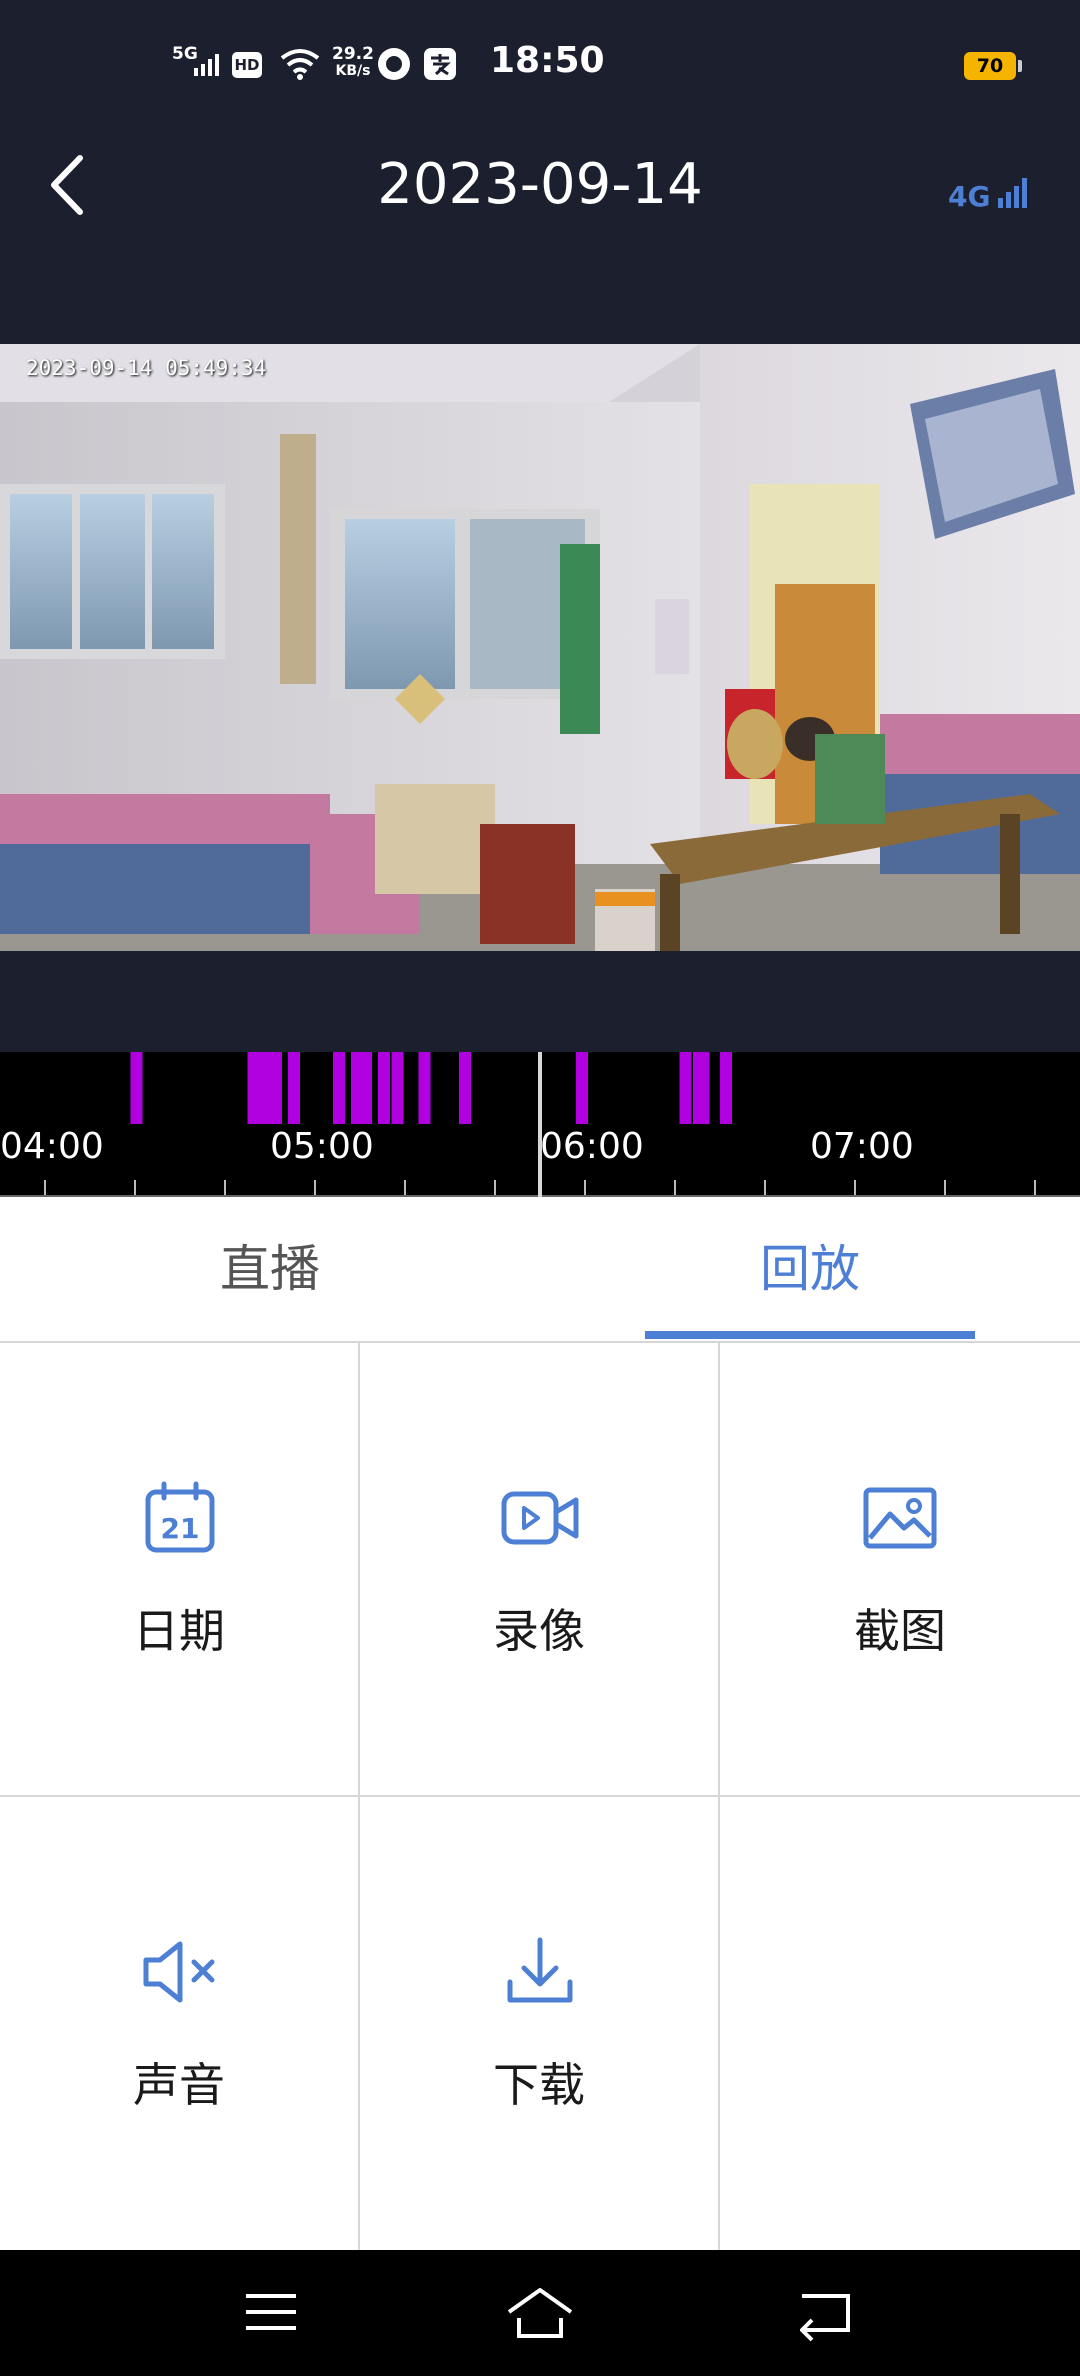 The height and width of the screenshot is (2376, 1080). What do you see at coordinates (180, 1528) in the screenshot?
I see `svg-text: 21` at bounding box center [180, 1528].